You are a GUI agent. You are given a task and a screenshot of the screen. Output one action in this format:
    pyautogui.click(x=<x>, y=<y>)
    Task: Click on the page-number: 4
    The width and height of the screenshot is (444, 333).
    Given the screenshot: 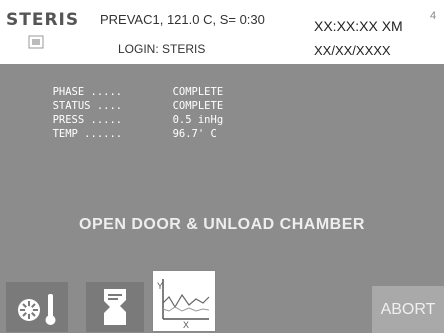 What is the action you would take?
    pyautogui.click(x=433, y=16)
    